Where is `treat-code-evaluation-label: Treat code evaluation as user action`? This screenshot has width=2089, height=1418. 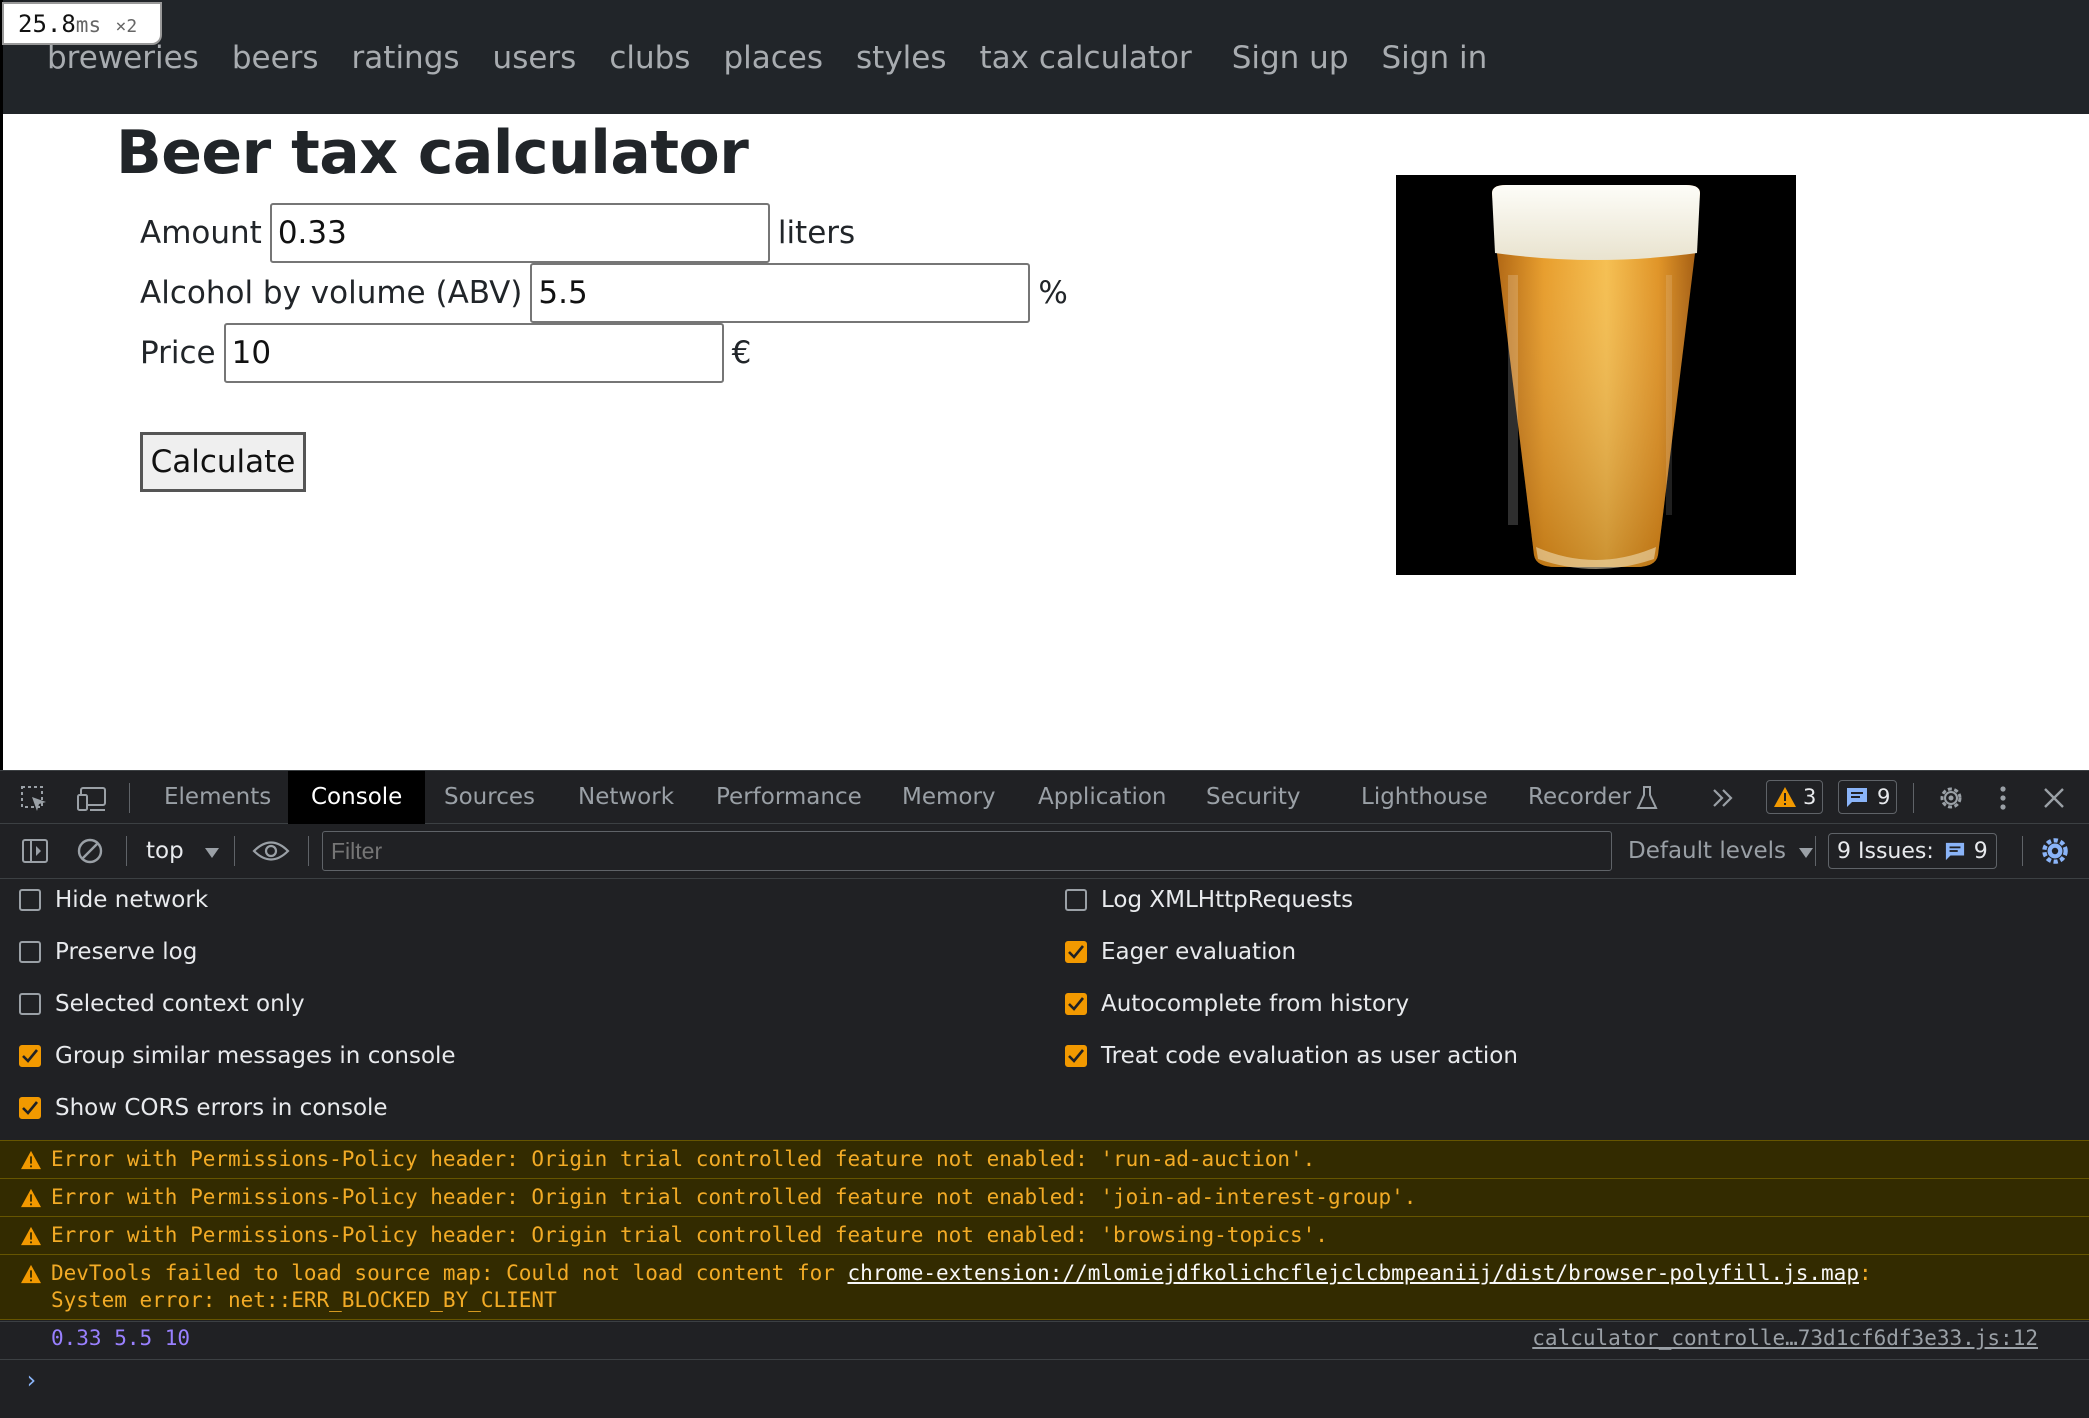
treat-code-evaluation-label: Treat code evaluation as user action is located at coordinates (1309, 1056).